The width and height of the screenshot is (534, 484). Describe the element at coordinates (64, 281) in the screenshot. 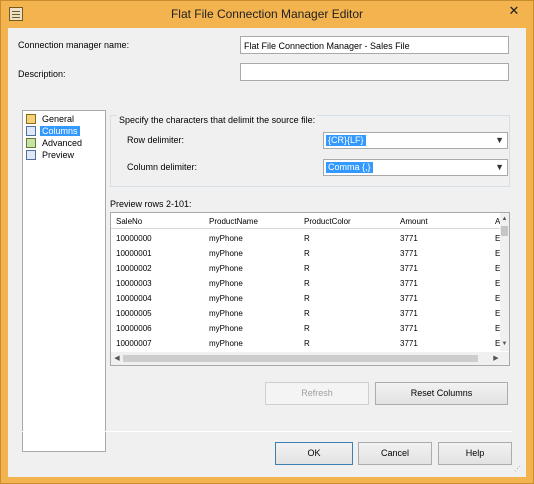

I see `page-navigation-list: General Columns Advanced Preview` at that location.